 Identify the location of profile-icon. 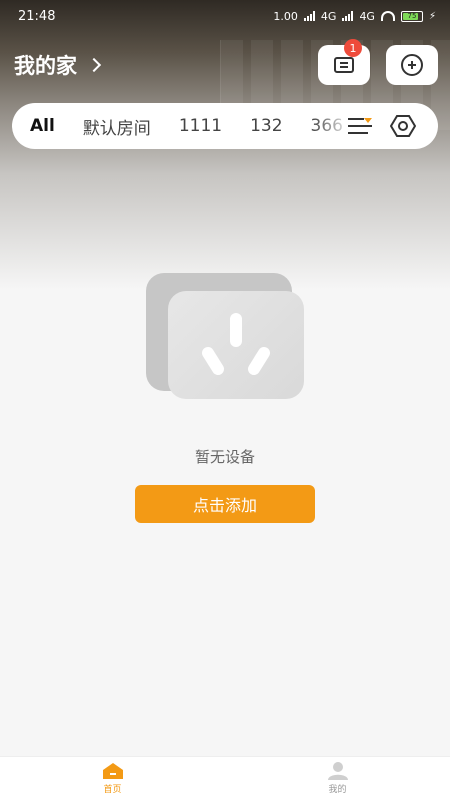
(337, 771).